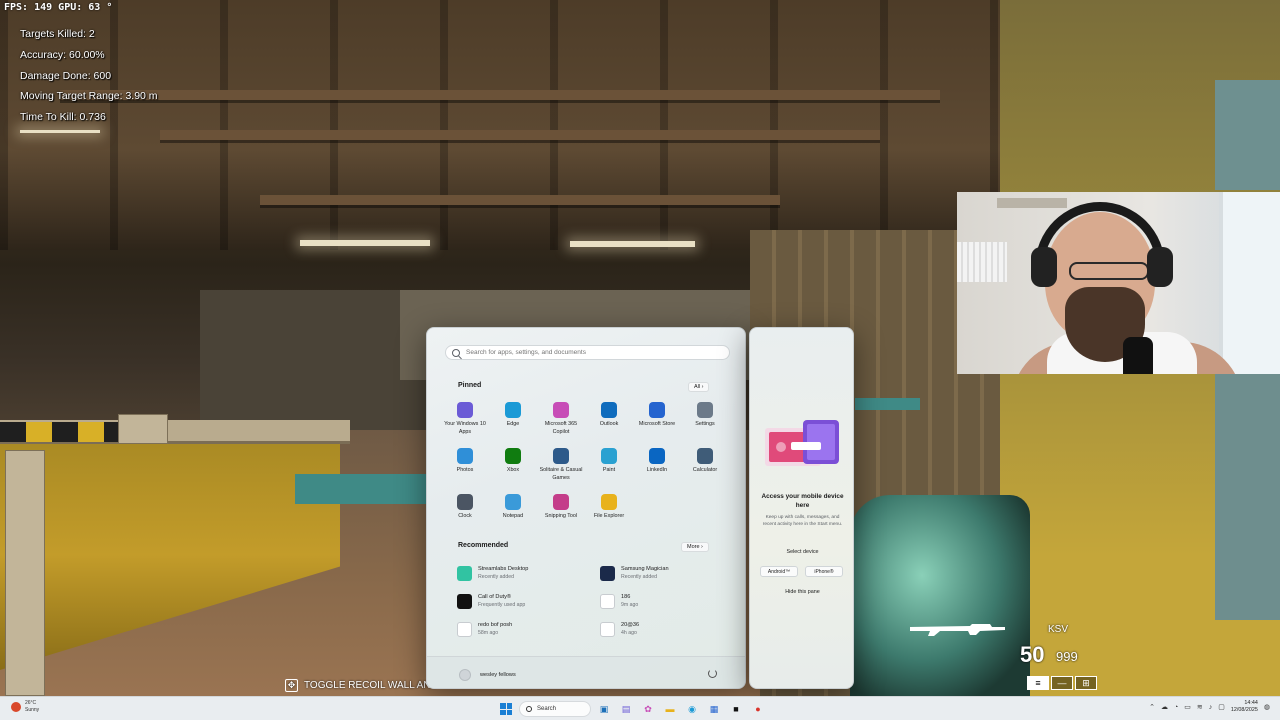 This screenshot has height=720, width=1280. I want to click on hazard-stripe, so click(60, 432).